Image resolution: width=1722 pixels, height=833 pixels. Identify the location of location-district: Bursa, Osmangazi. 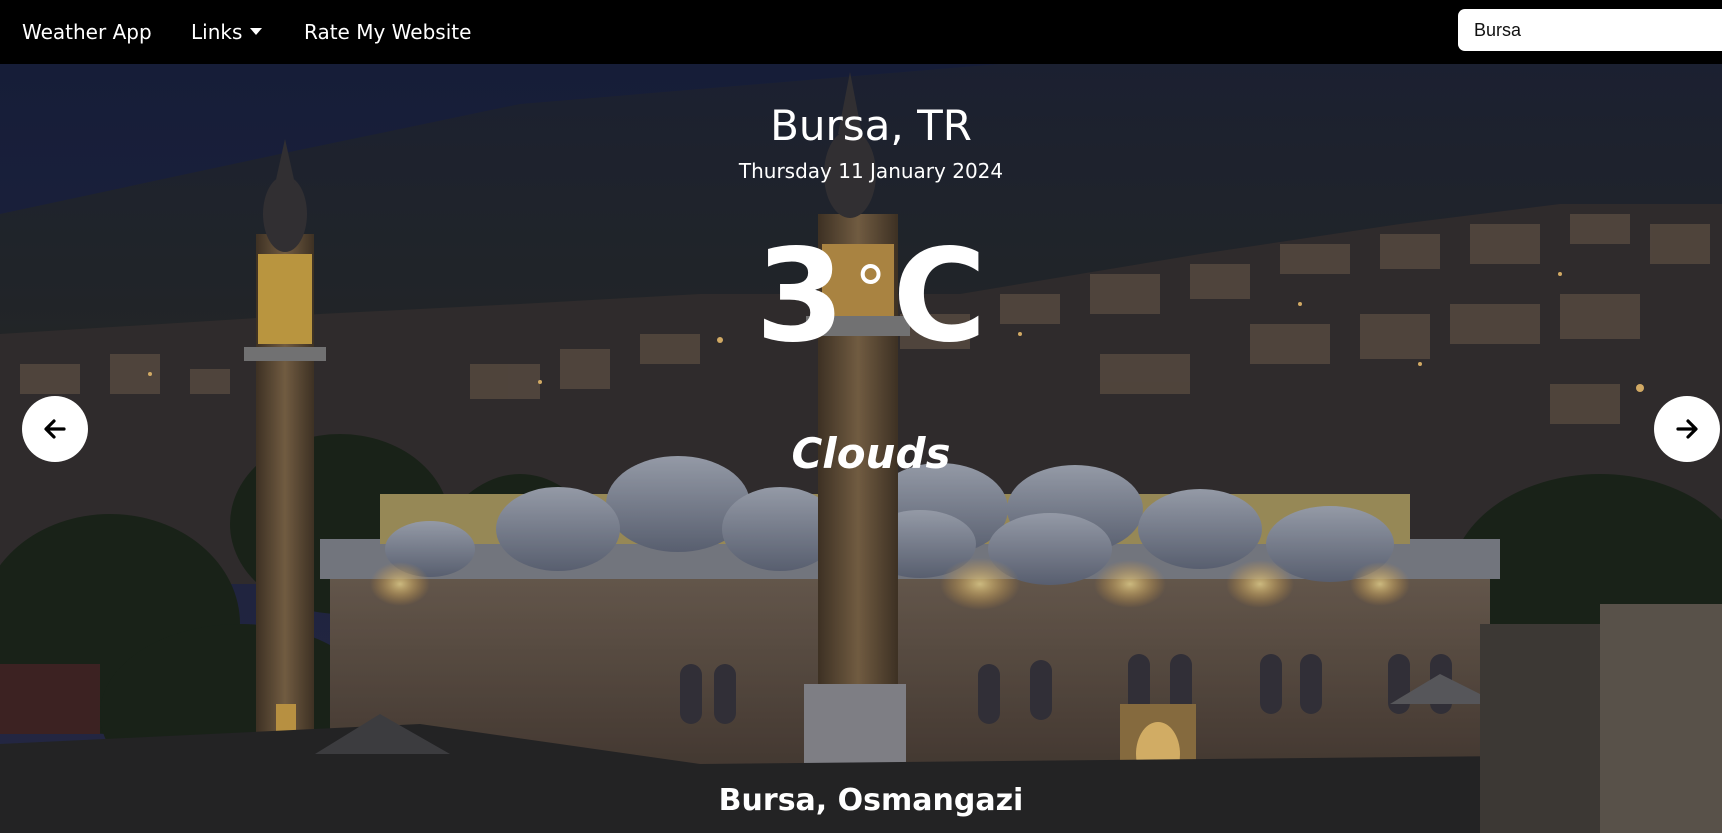
(871, 800).